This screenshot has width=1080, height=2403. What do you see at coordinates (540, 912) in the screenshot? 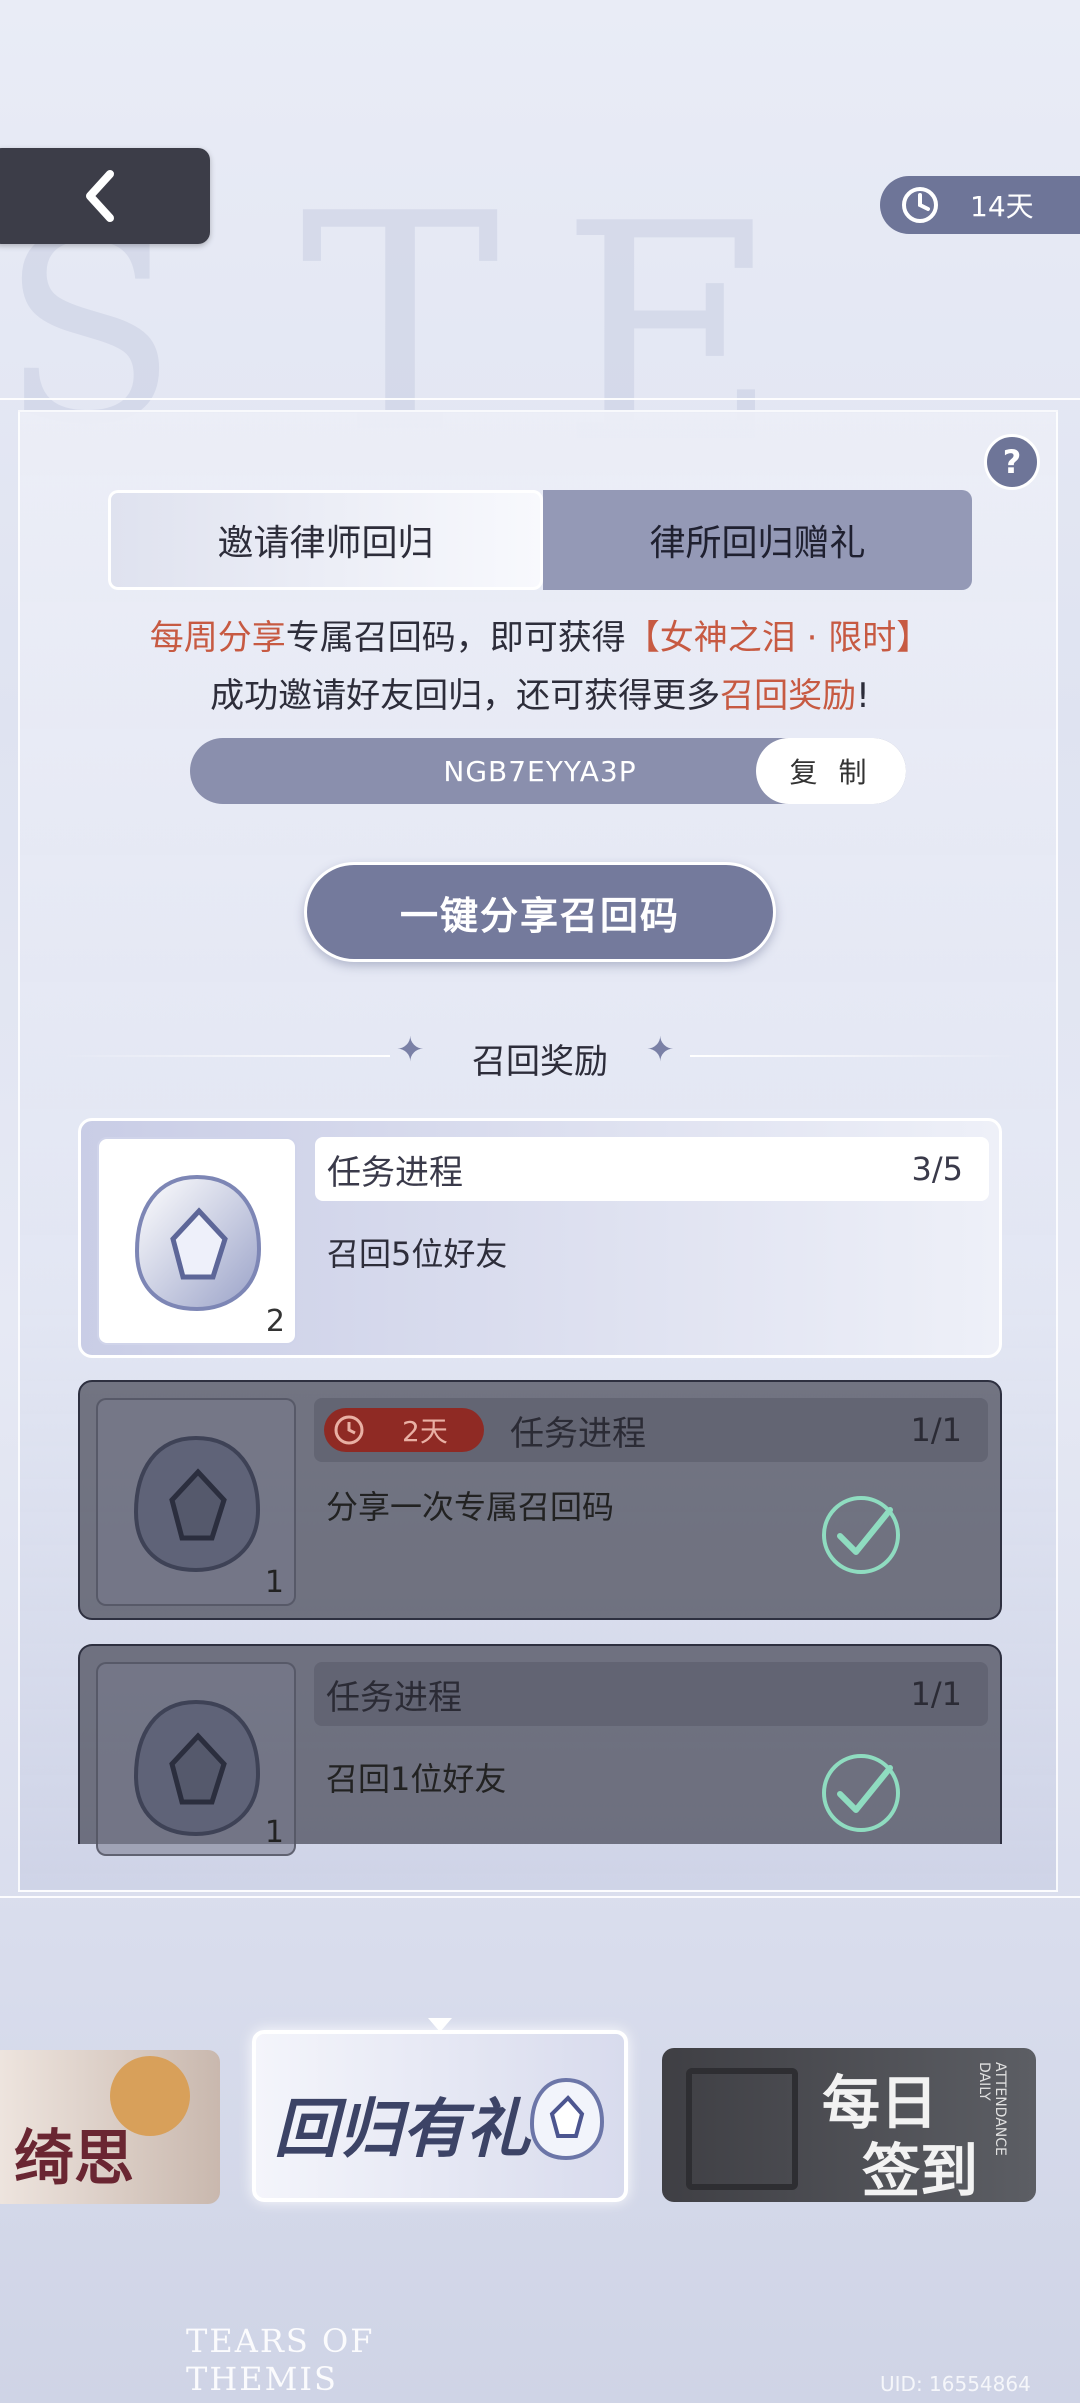
I see `share-code-button: 一键分享召回码` at bounding box center [540, 912].